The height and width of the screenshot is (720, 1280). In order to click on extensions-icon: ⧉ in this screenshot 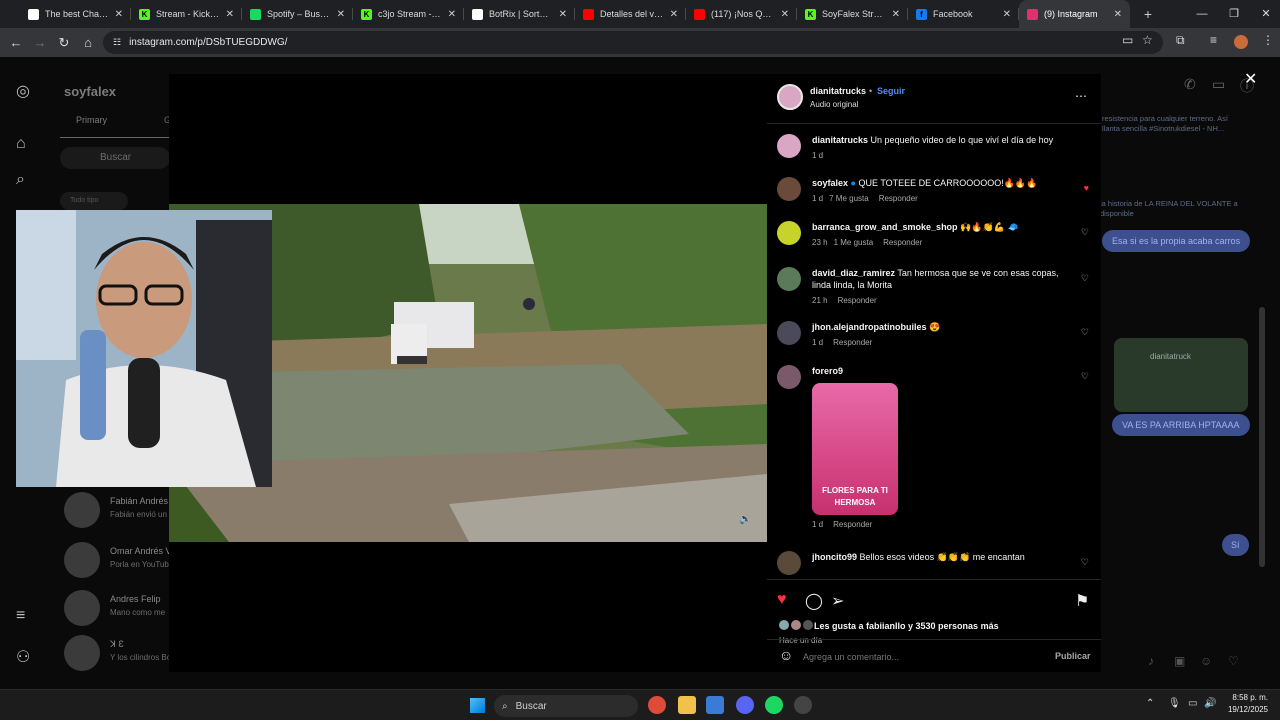, I will do `click(1180, 40)`.